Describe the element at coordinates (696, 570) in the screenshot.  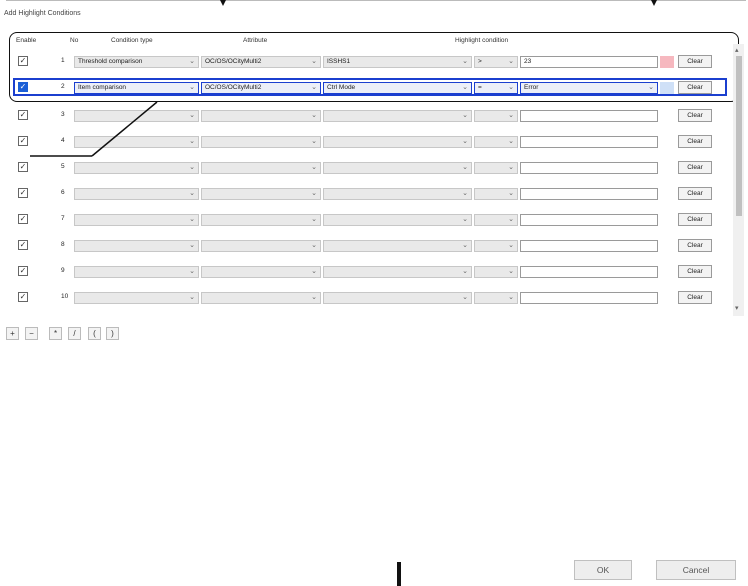
I see `cancel-button: Cancel` at that location.